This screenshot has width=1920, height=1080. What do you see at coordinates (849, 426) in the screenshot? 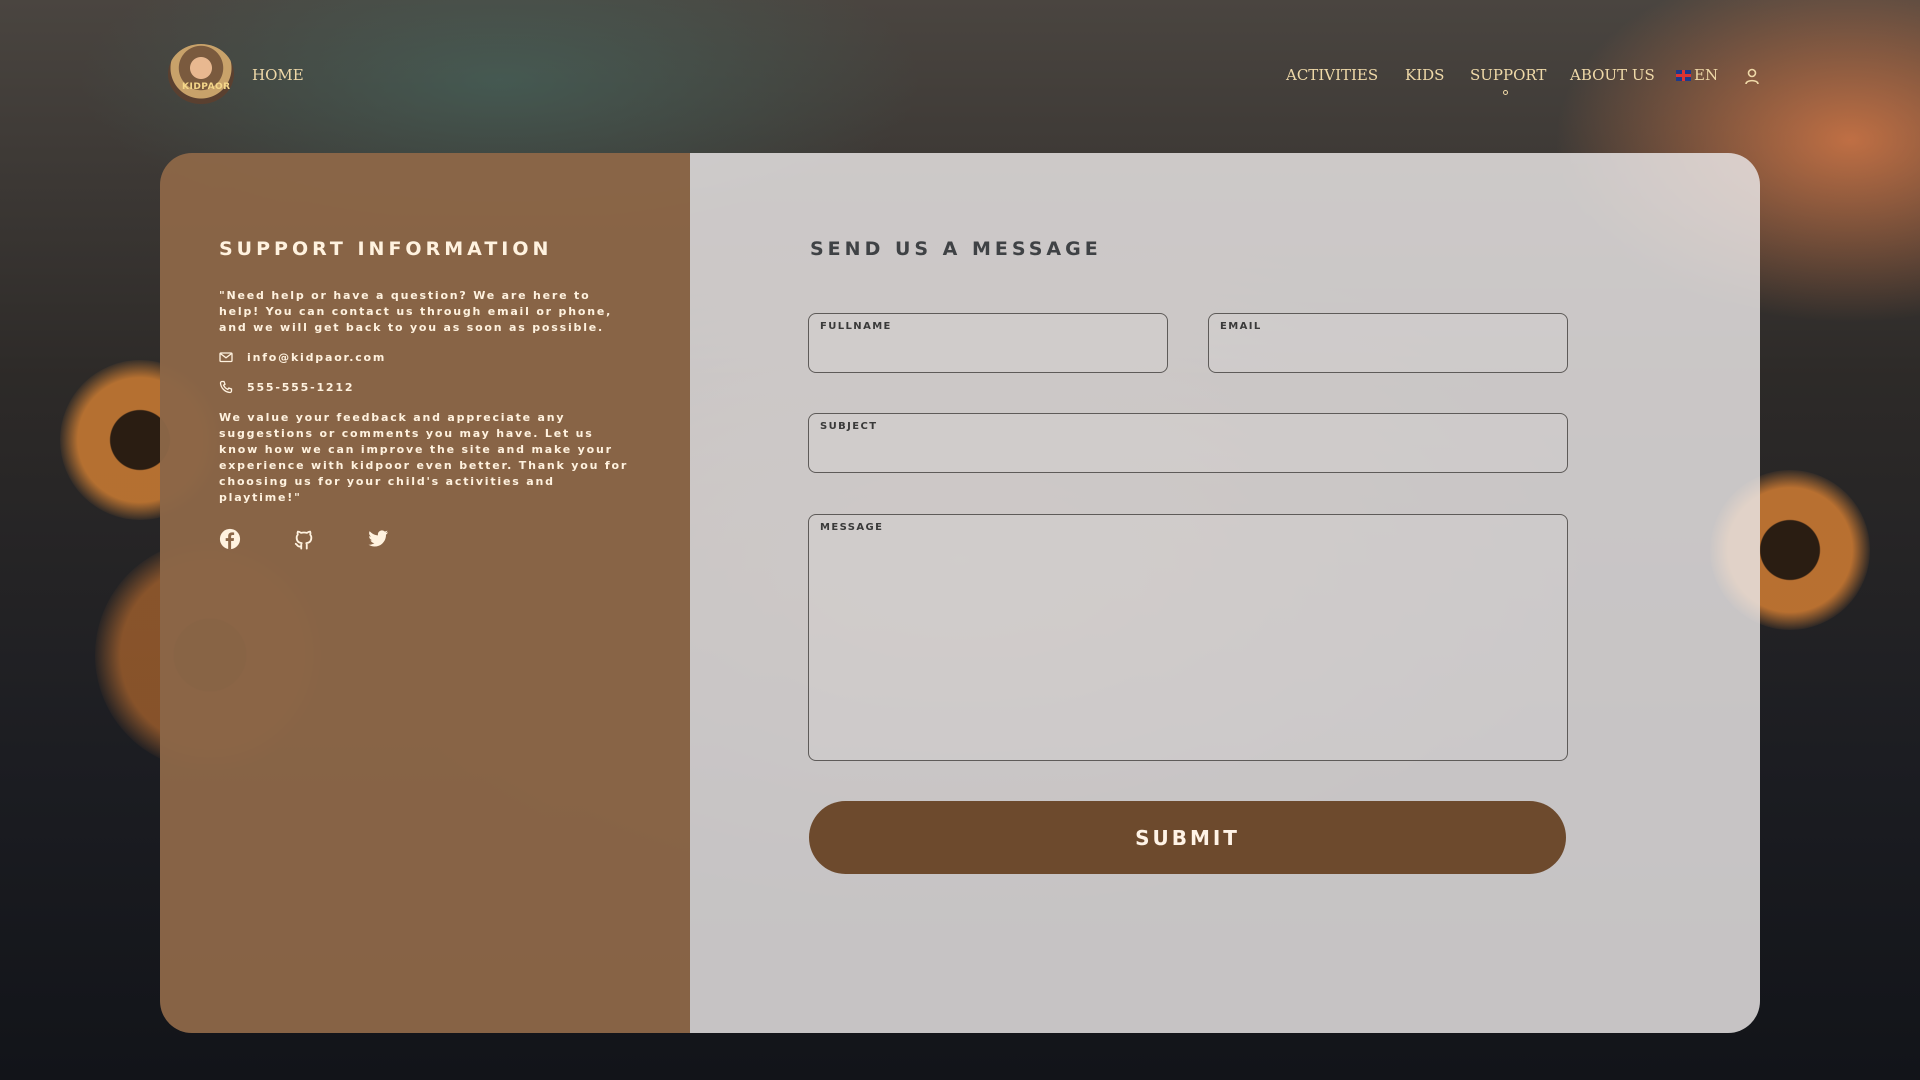
I see `subject-label: SUBJECT` at bounding box center [849, 426].